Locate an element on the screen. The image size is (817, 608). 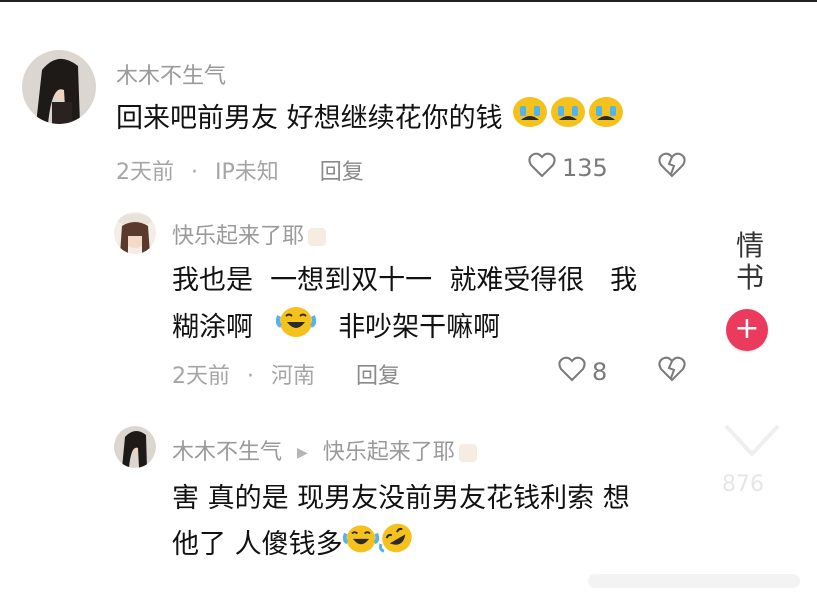
watermark is located at coordinates (694, 581).